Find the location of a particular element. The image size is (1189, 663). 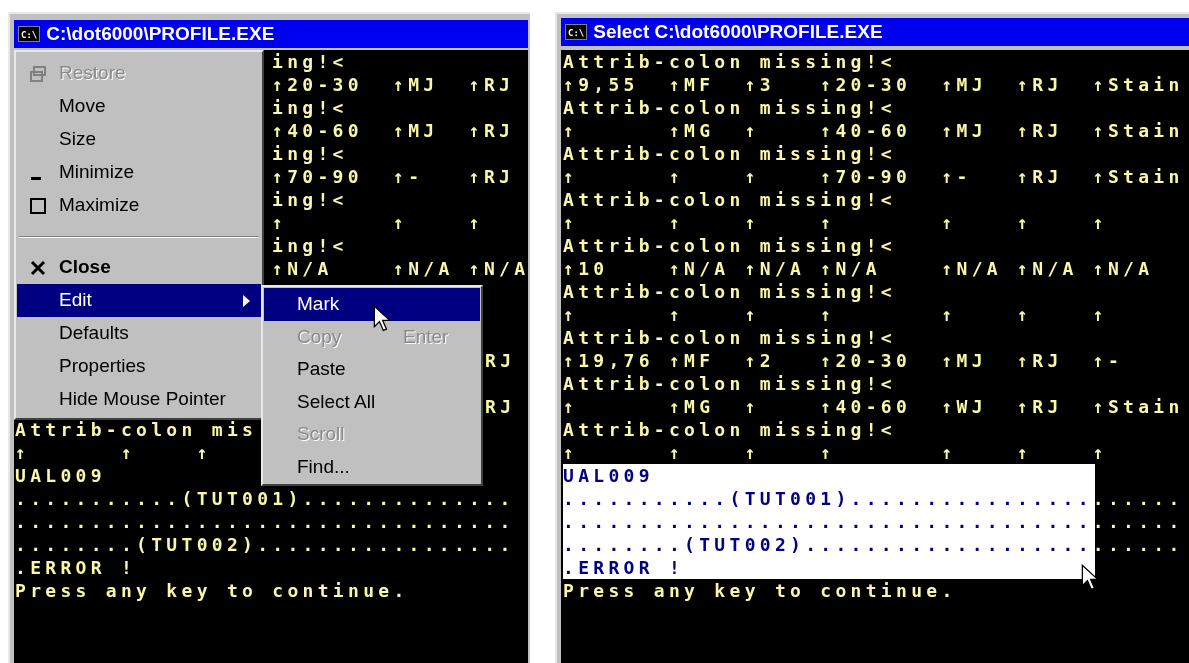

window-restore-icon is located at coordinates (38, 73).